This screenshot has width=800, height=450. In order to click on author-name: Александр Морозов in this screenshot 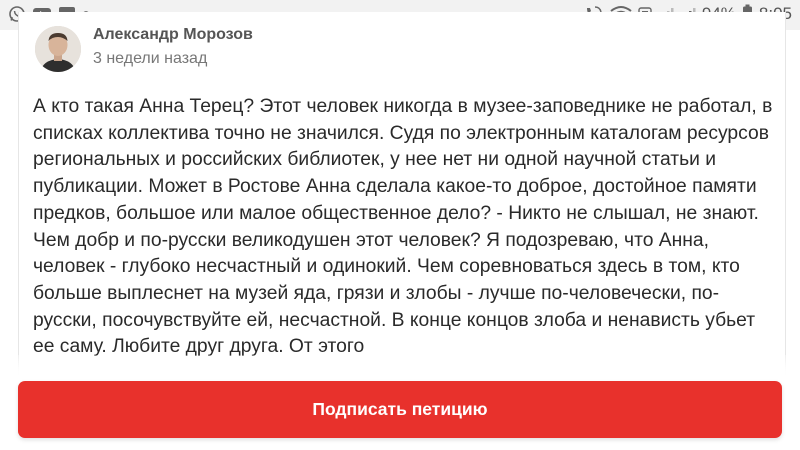, I will do `click(173, 35)`.